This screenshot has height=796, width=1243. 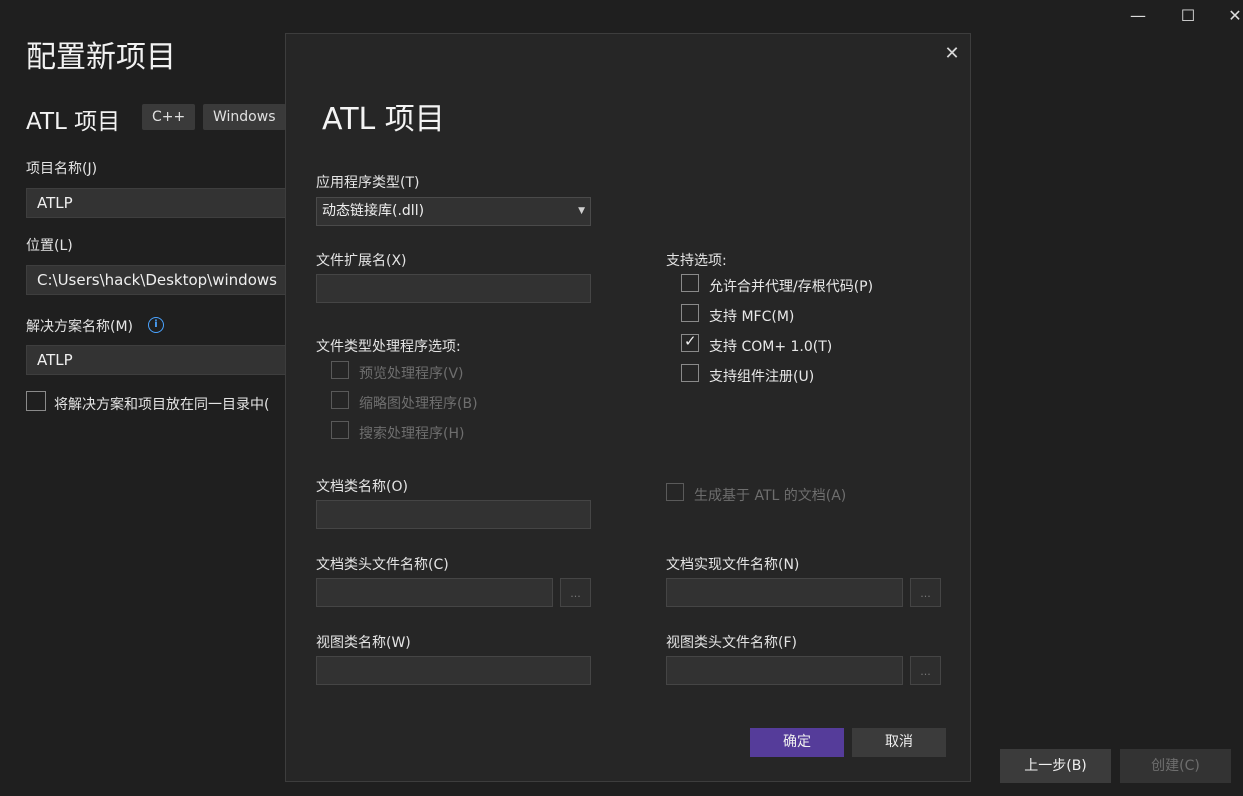 I want to click on view-class-label: 视图类名称(W), so click(x=363, y=643).